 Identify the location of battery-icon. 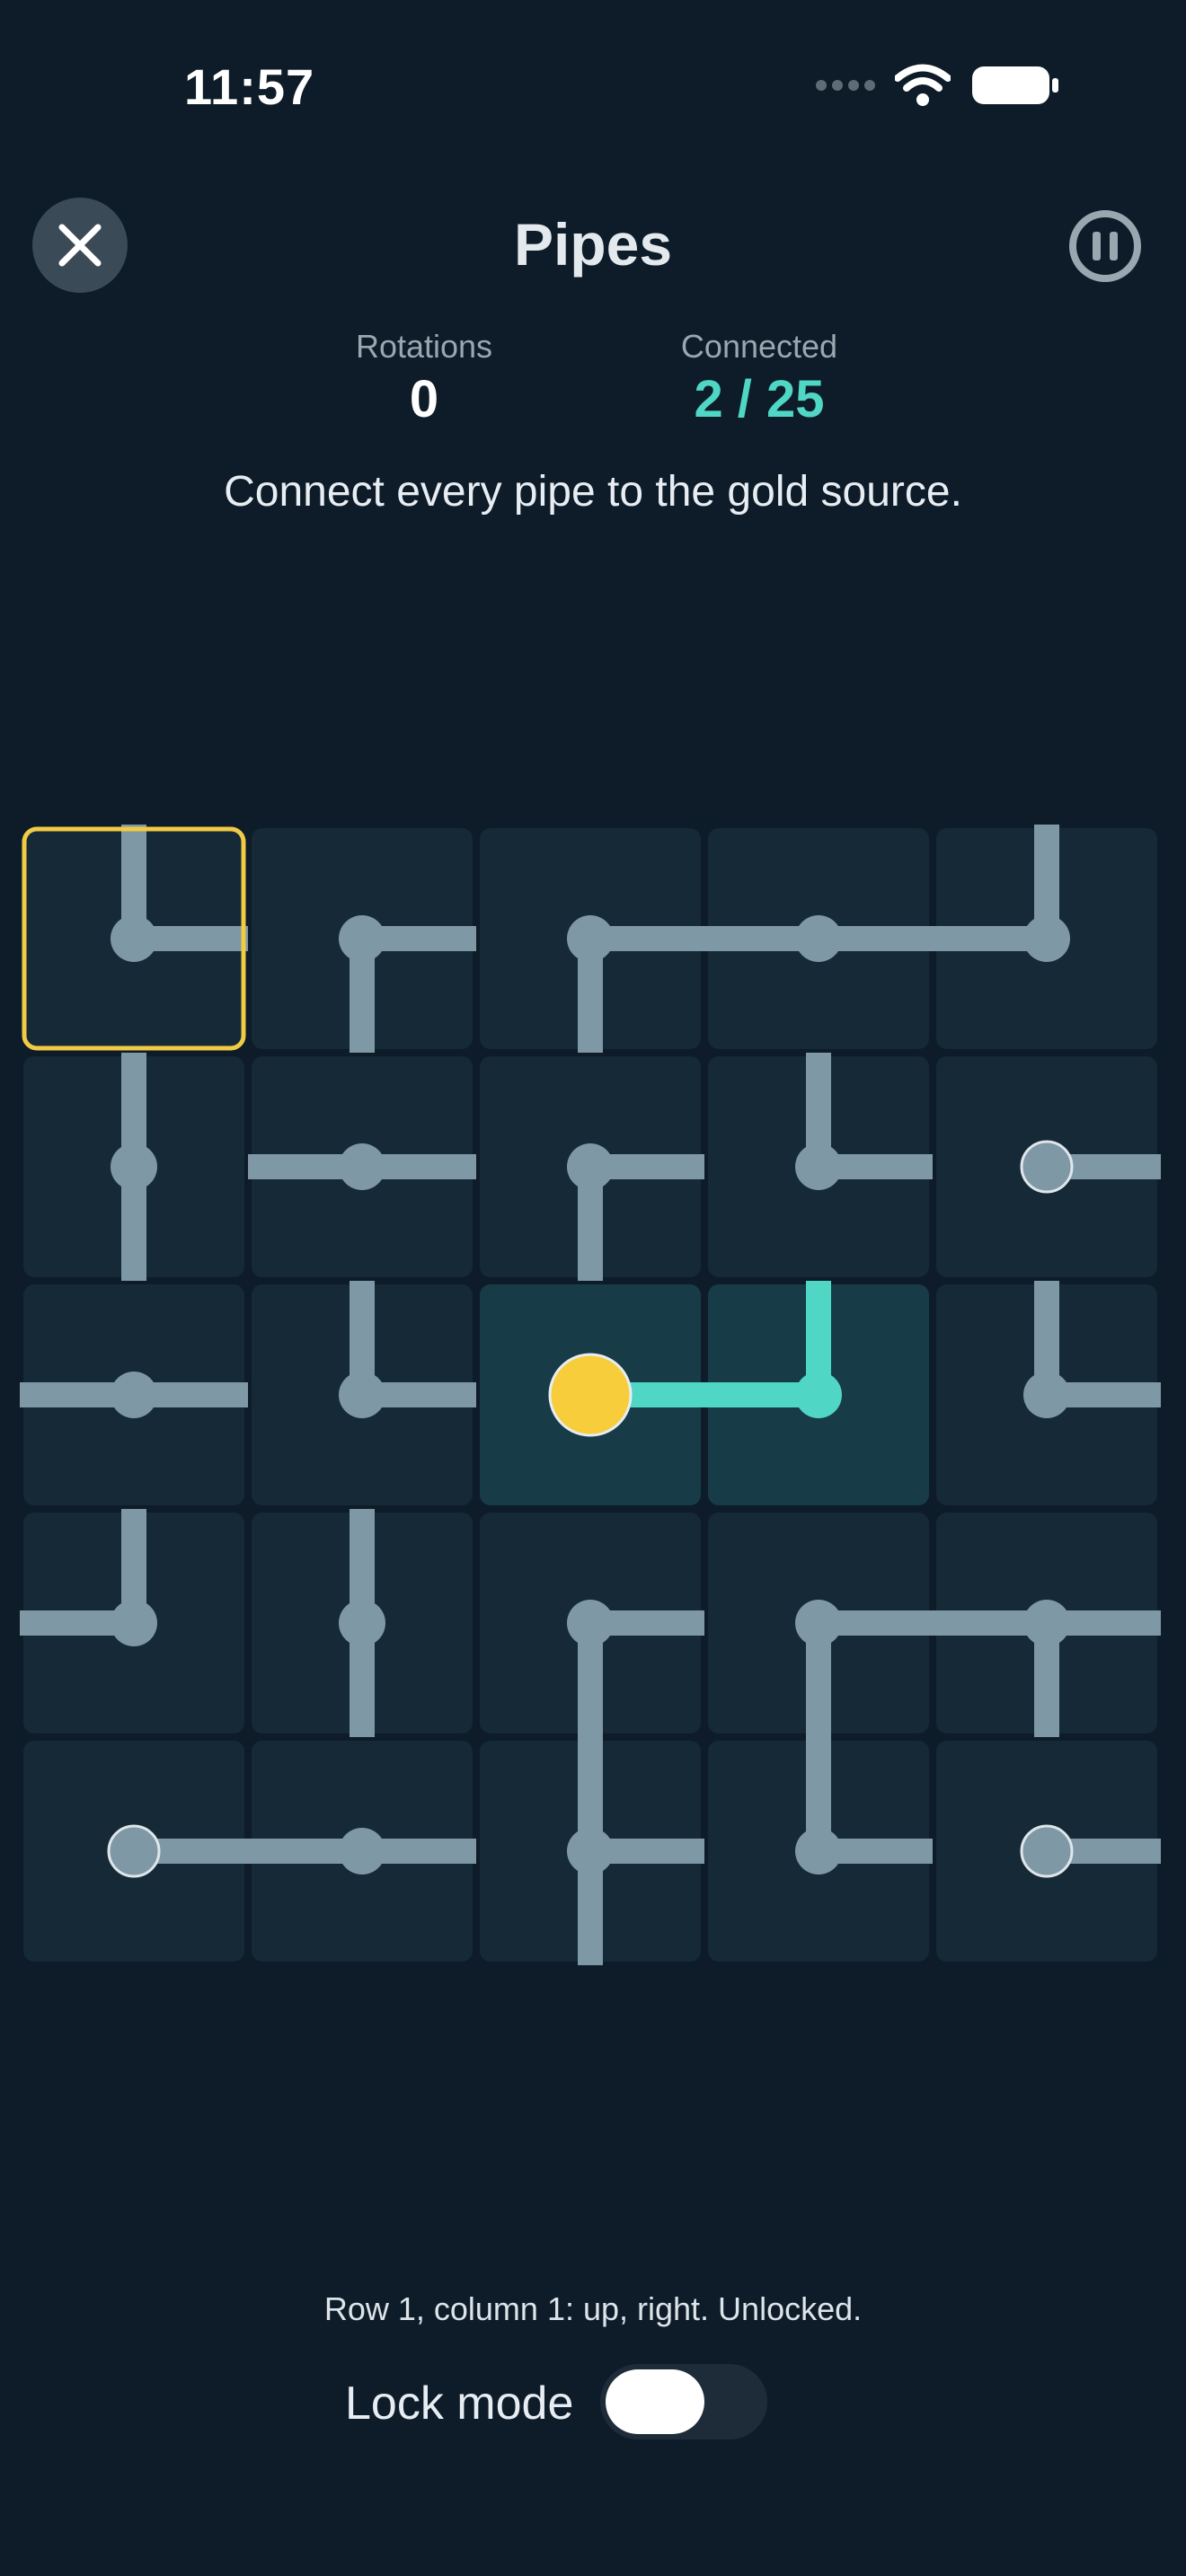
(1015, 85).